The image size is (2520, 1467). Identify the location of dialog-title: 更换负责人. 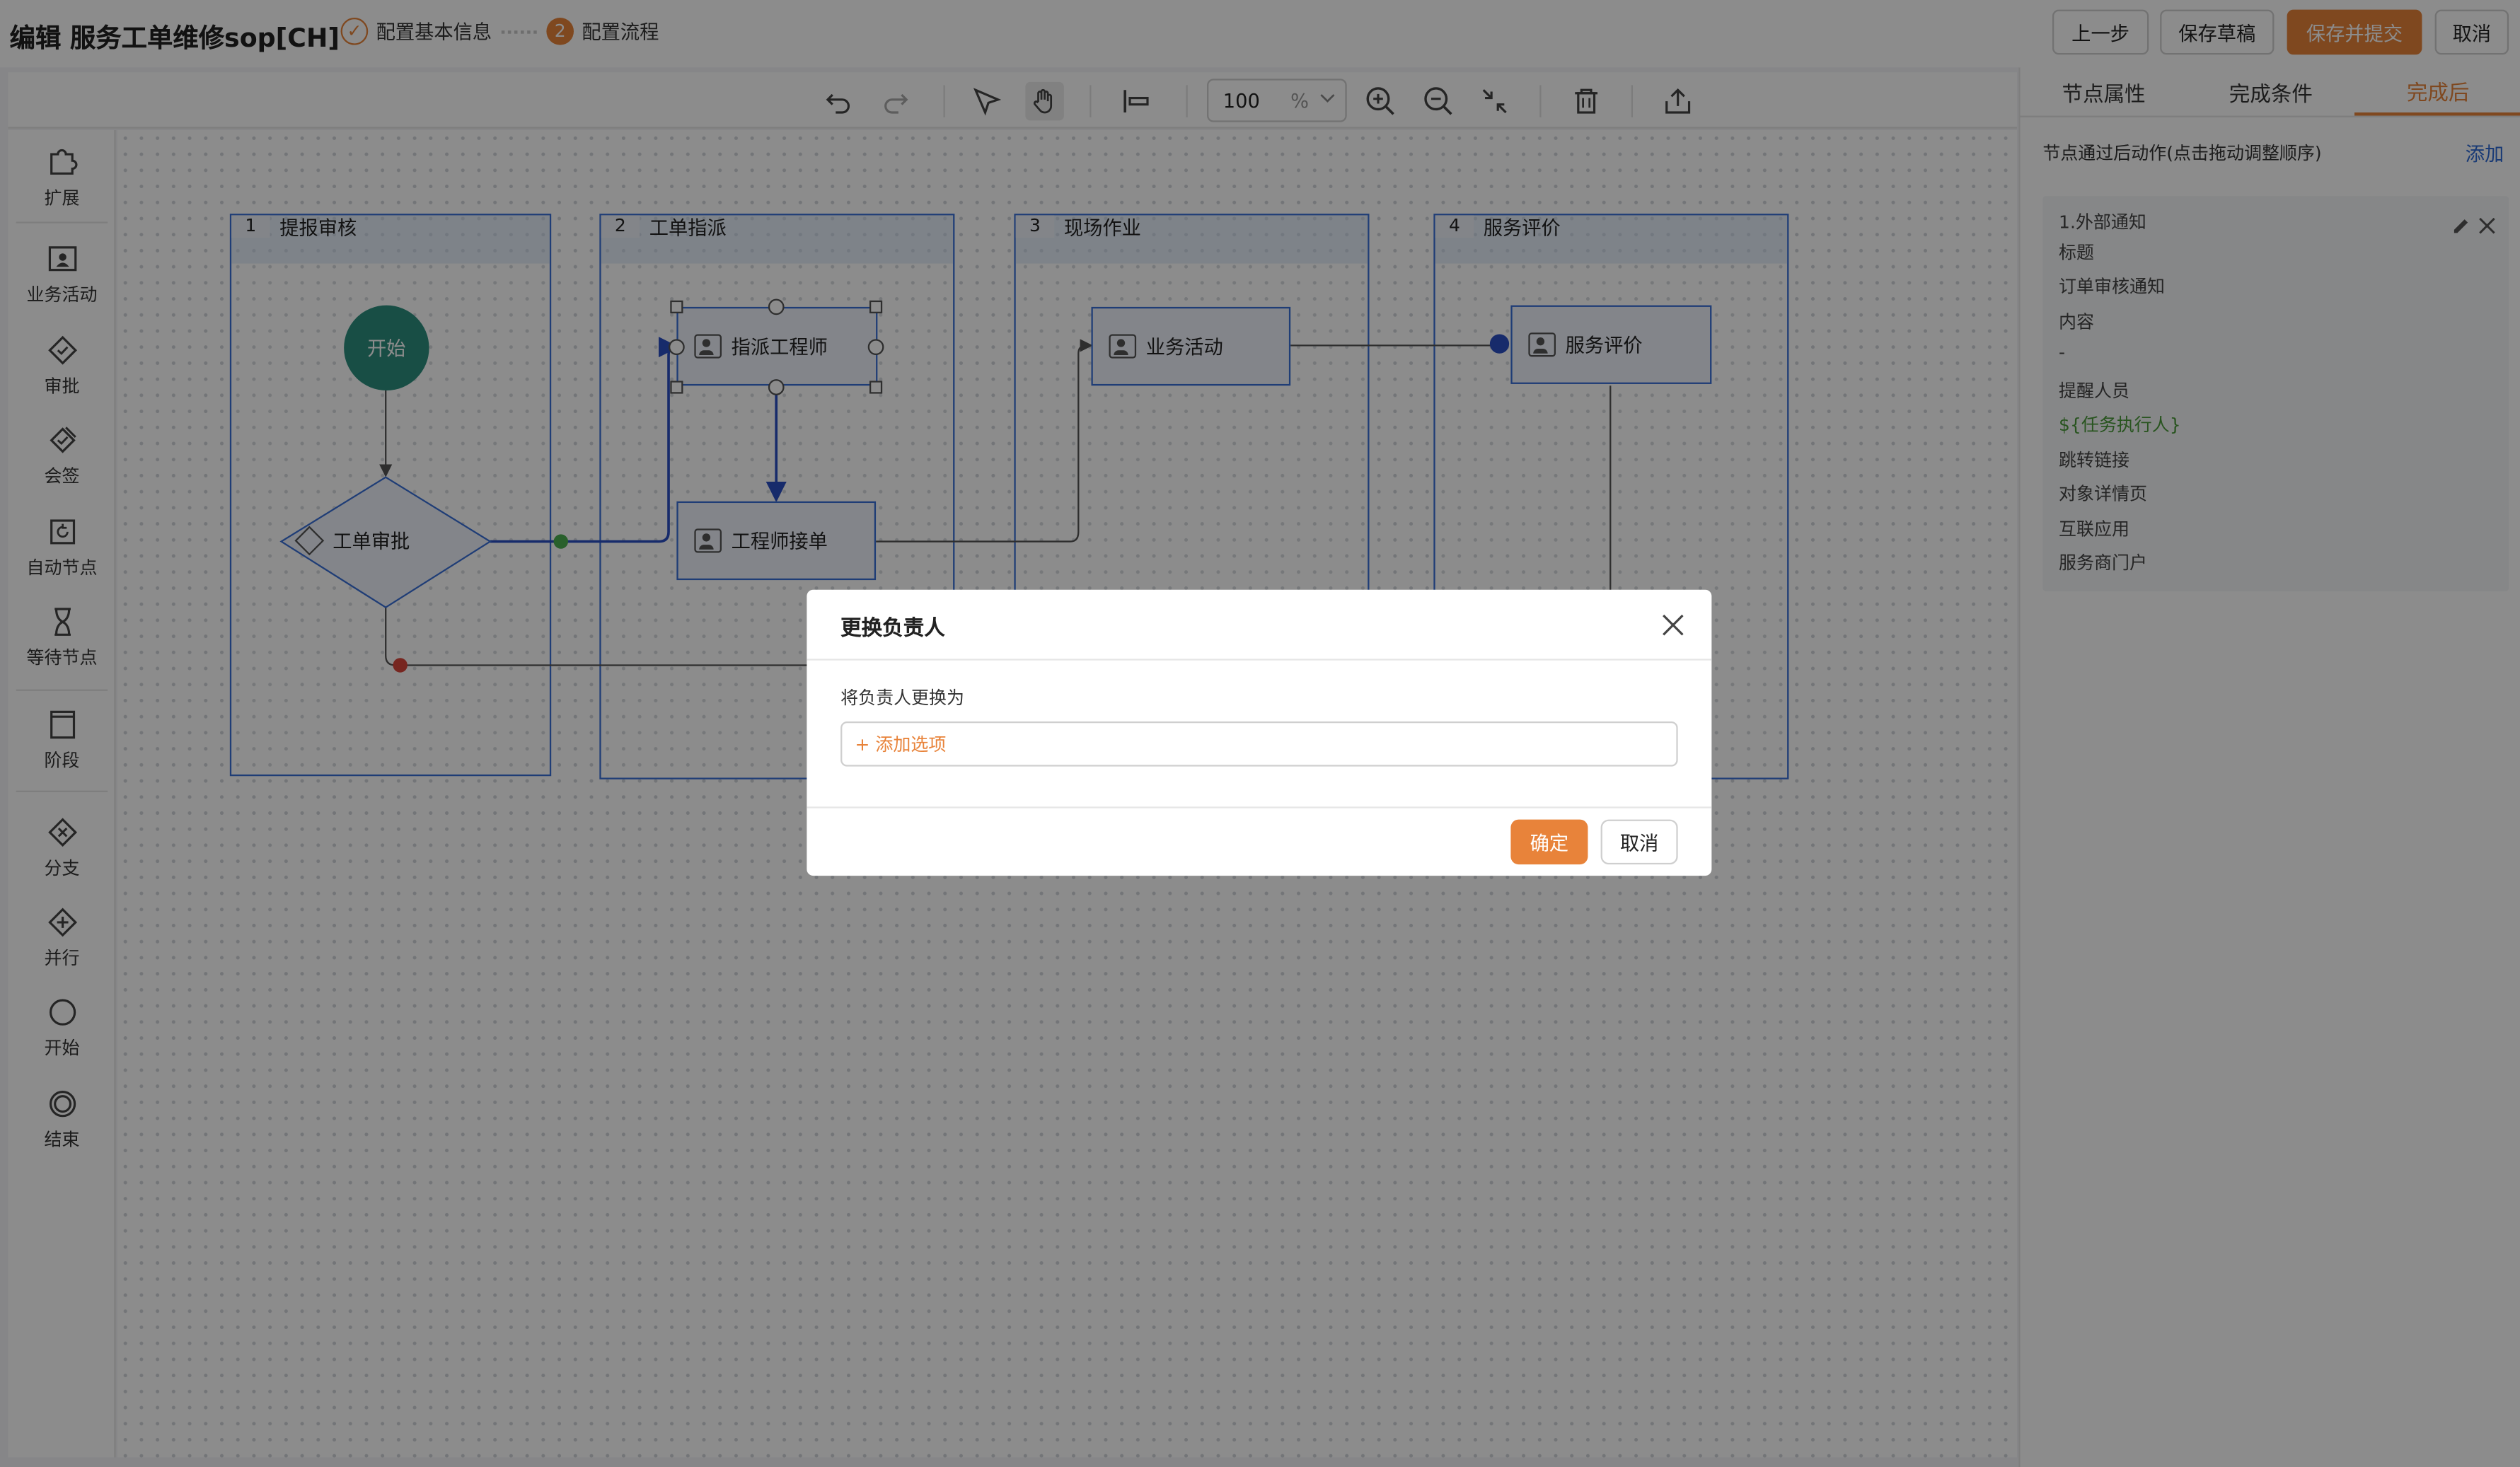
(893, 629).